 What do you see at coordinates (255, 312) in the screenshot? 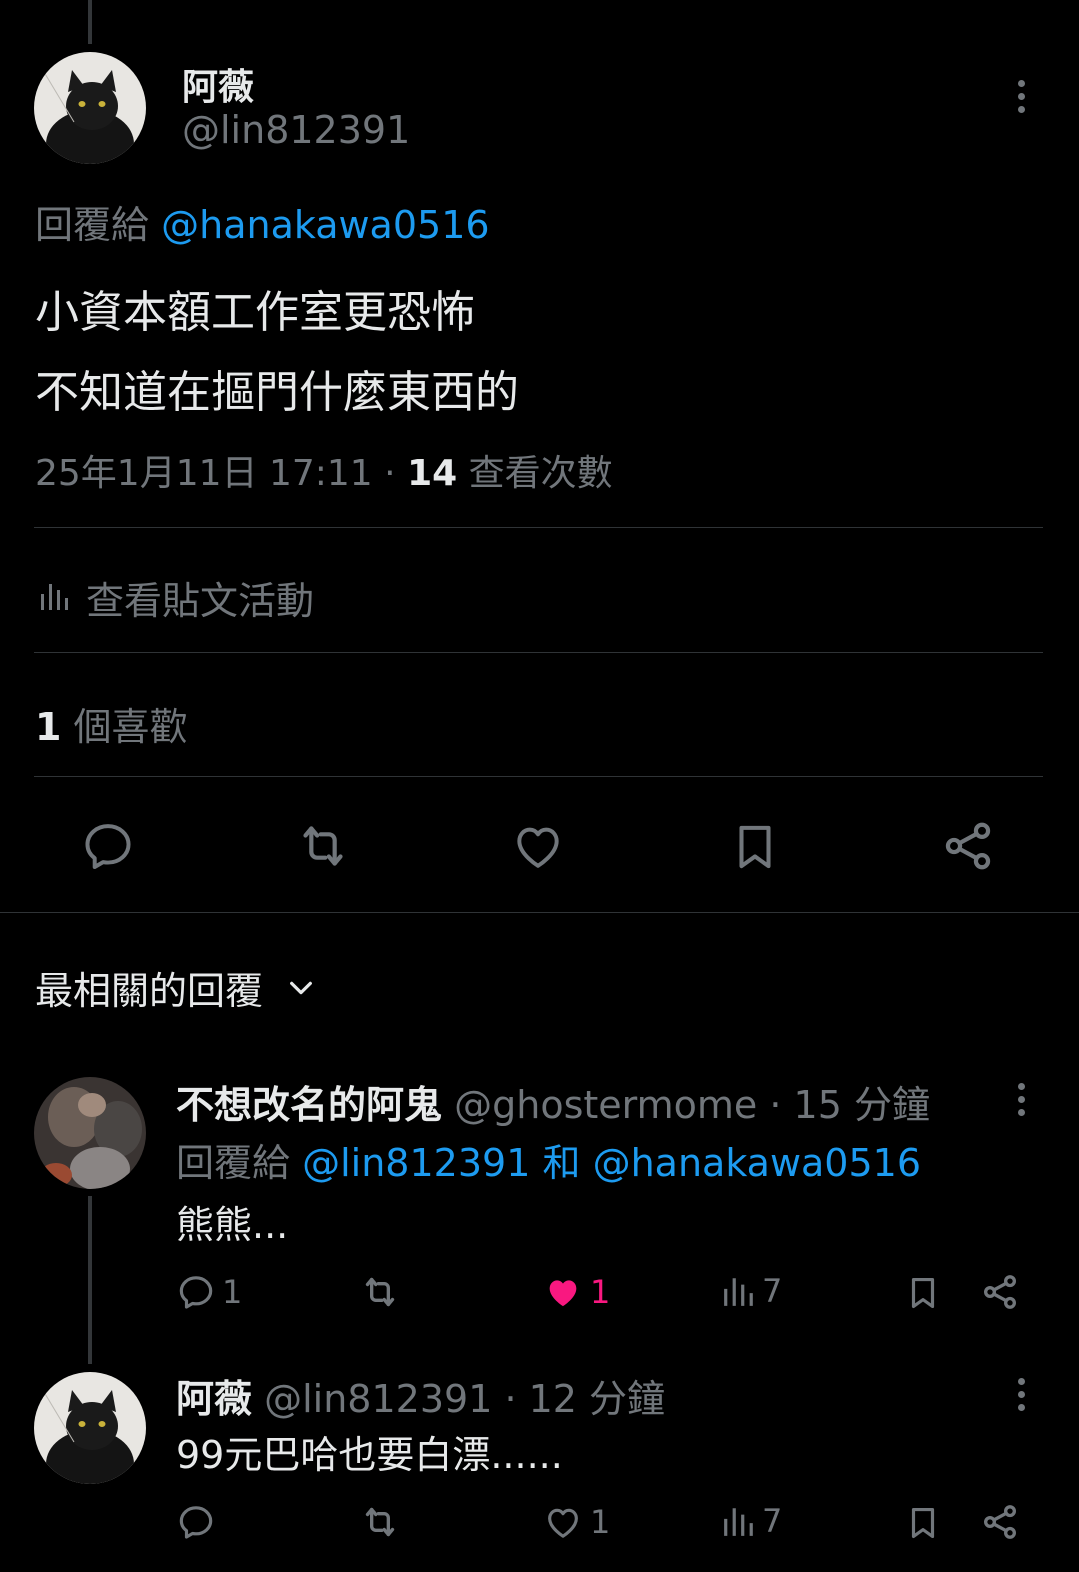
I see `tweet-text-line-1: 小資本額工作室更恐怖` at bounding box center [255, 312].